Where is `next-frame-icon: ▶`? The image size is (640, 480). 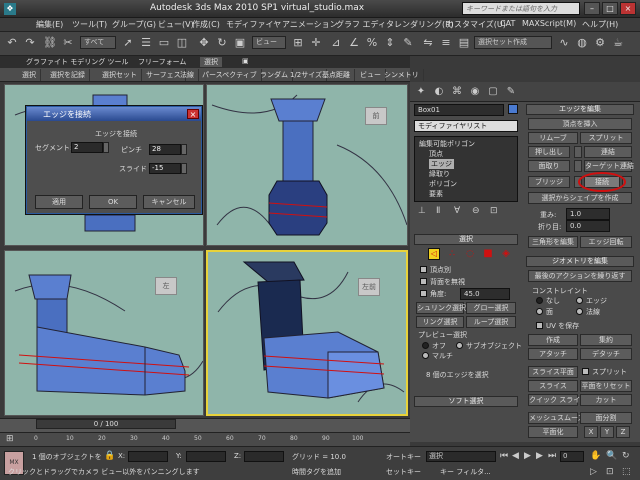
next-frame-icon: ▶ is located at coordinates (539, 456).